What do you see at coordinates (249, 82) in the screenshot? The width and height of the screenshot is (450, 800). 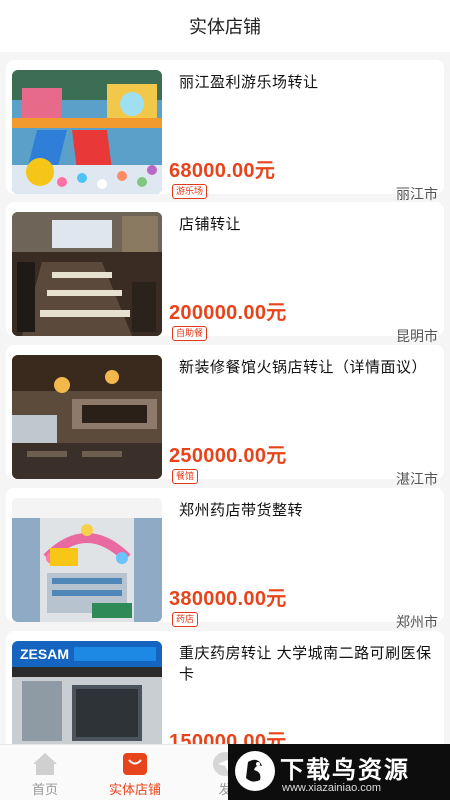 I see `listing-title: 丽江盈利游乐场转让` at bounding box center [249, 82].